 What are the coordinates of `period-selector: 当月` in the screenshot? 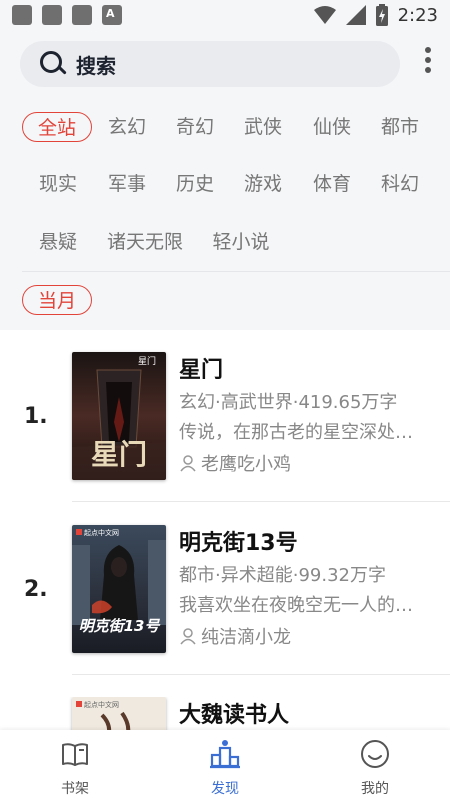 It's located at (57, 300).